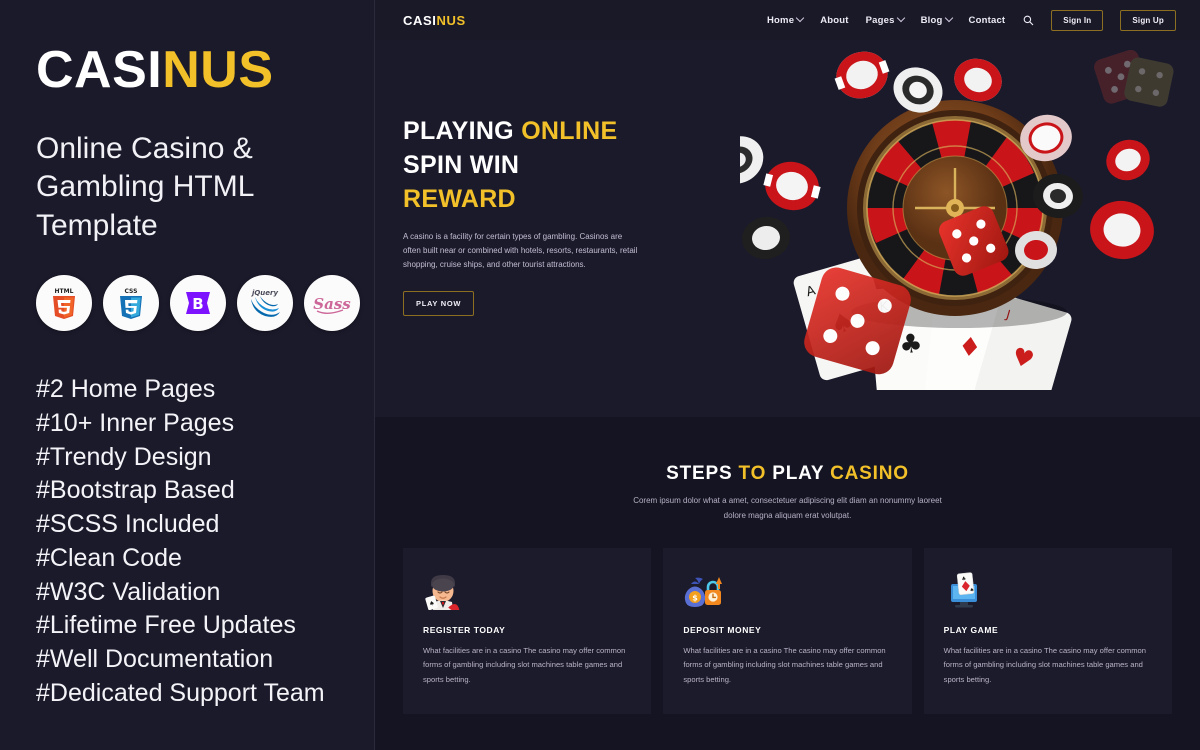 This screenshot has width=1200, height=750. I want to click on sass-badge: Sass, so click(332, 303).